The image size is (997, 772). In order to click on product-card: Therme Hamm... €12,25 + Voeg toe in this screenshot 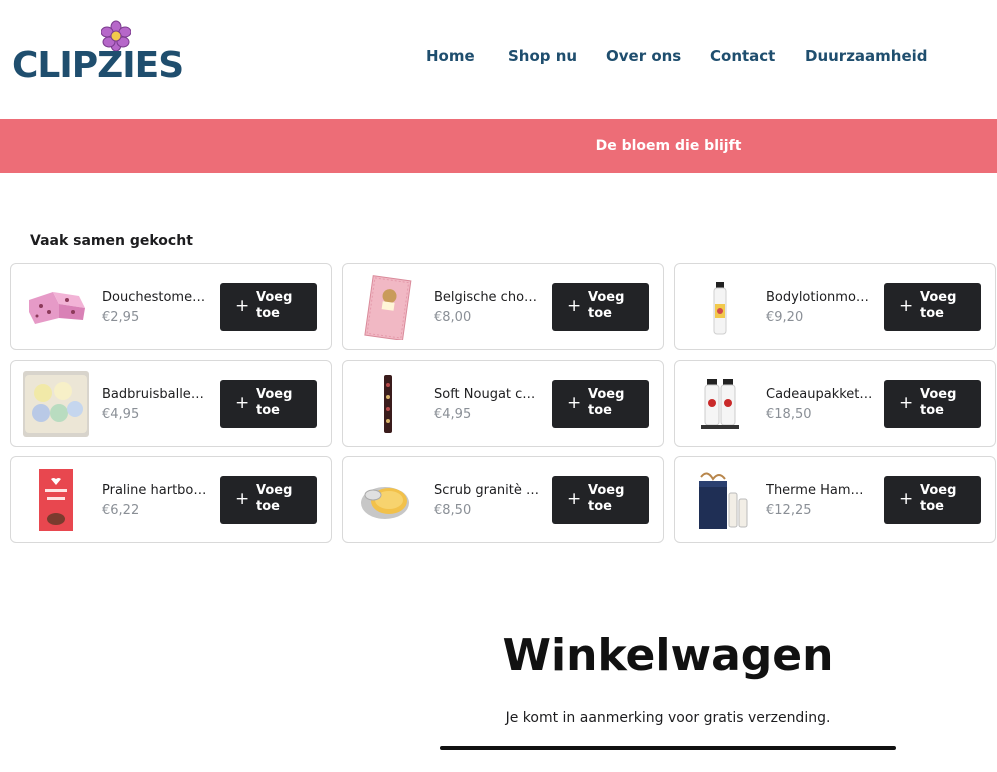, I will do `click(835, 499)`.